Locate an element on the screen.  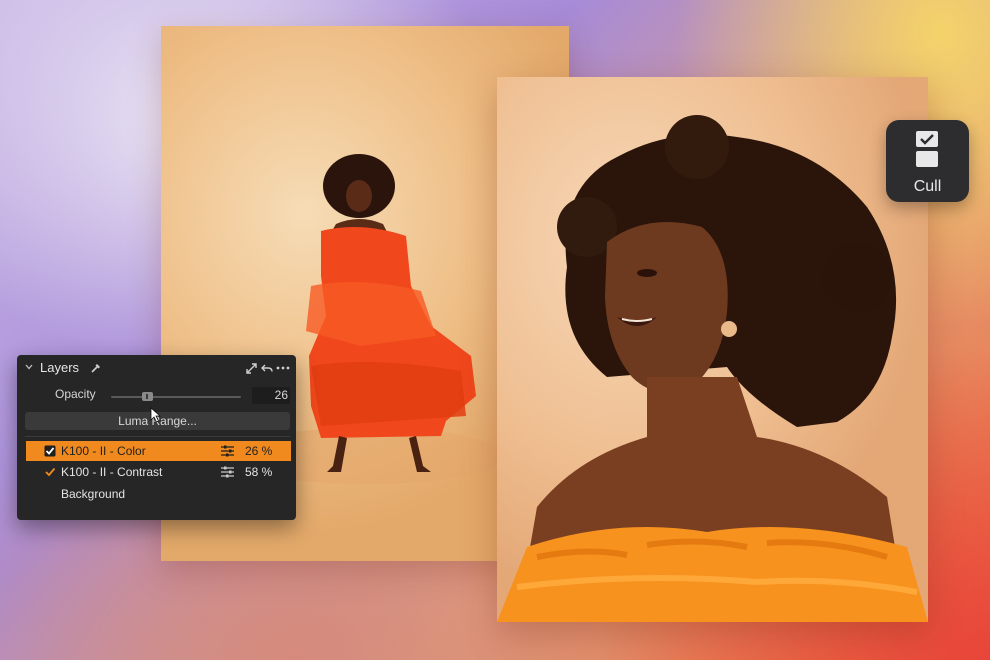
opacity-value-field: 26 is located at coordinates (271, 395).